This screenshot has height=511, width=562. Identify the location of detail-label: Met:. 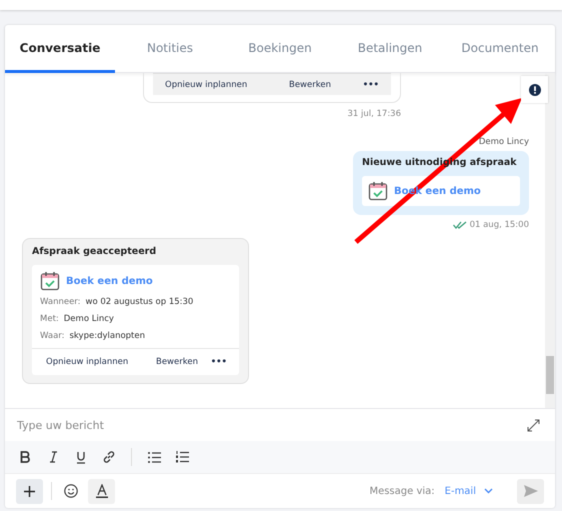
(49, 319).